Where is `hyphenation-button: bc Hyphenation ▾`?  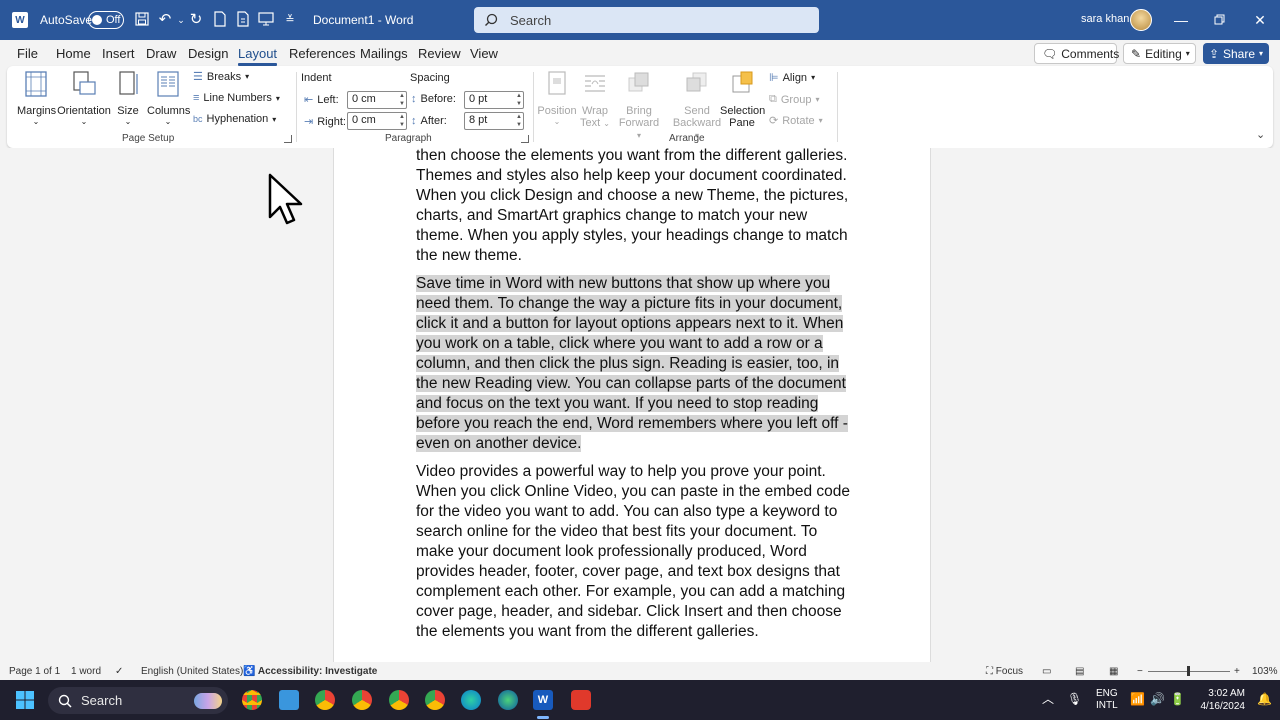
hyphenation-button: bc Hyphenation ▾ is located at coordinates (234, 119).